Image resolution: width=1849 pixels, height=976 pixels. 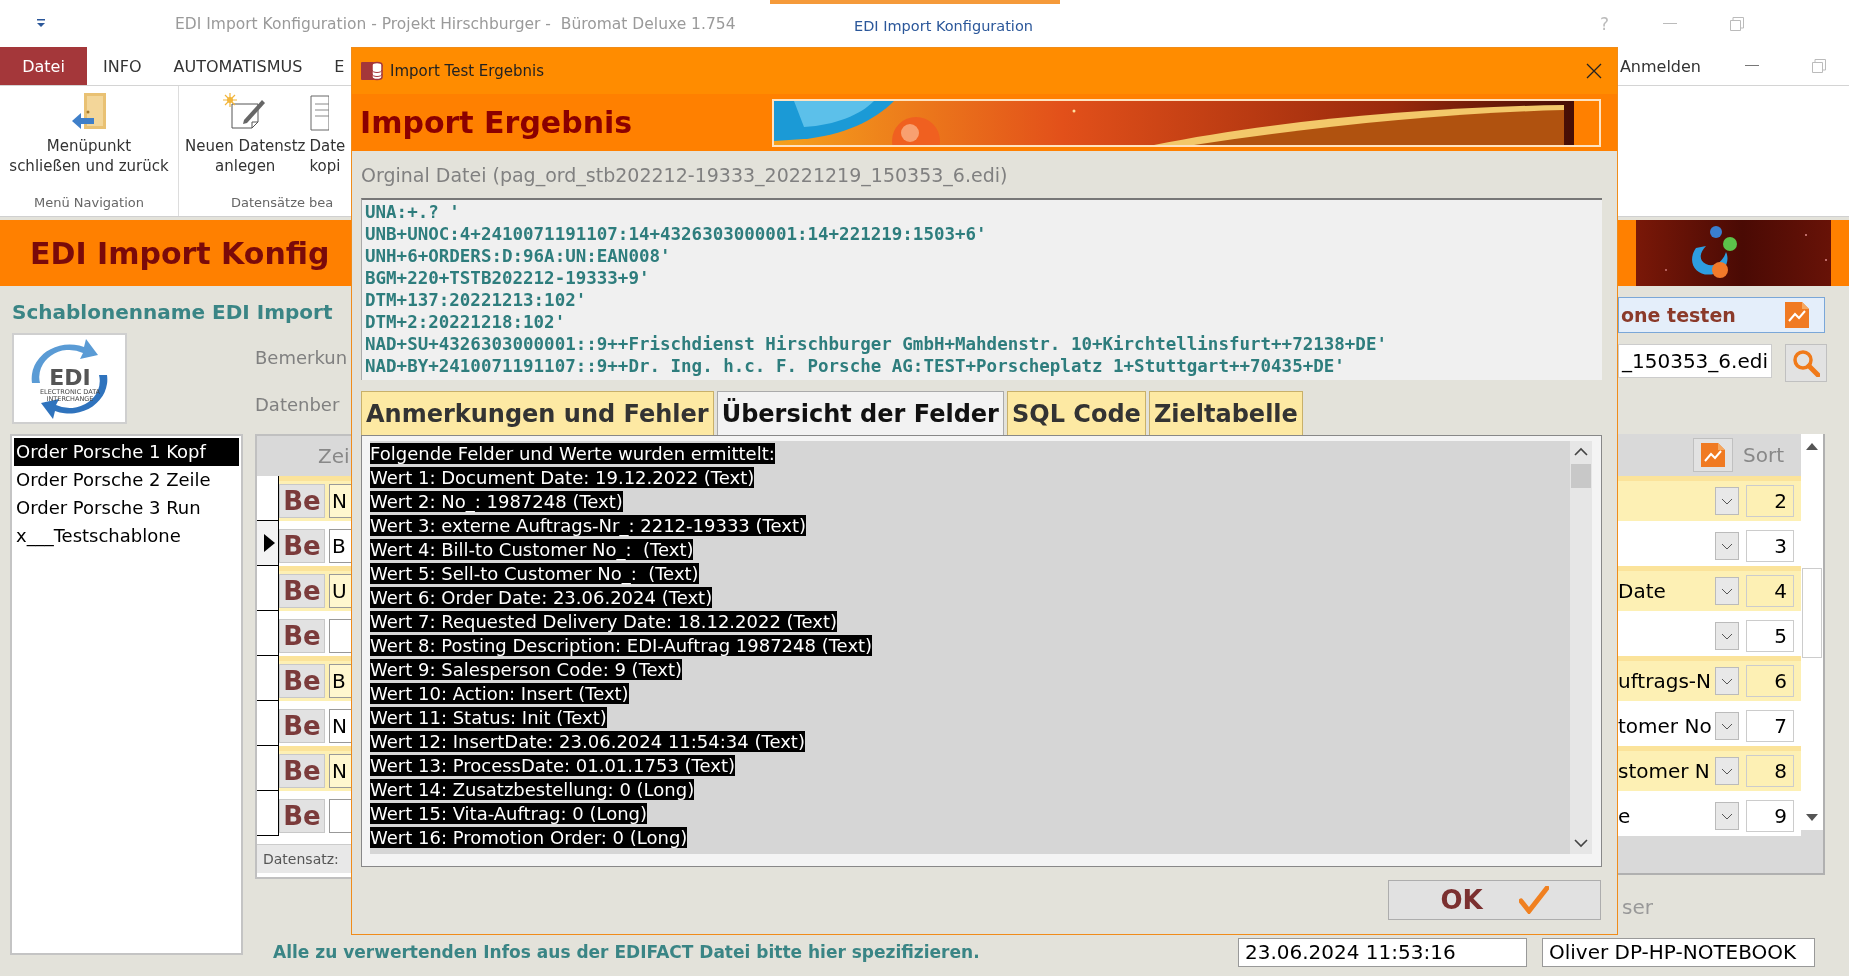 I want to click on search-icon, so click(x=1806, y=363).